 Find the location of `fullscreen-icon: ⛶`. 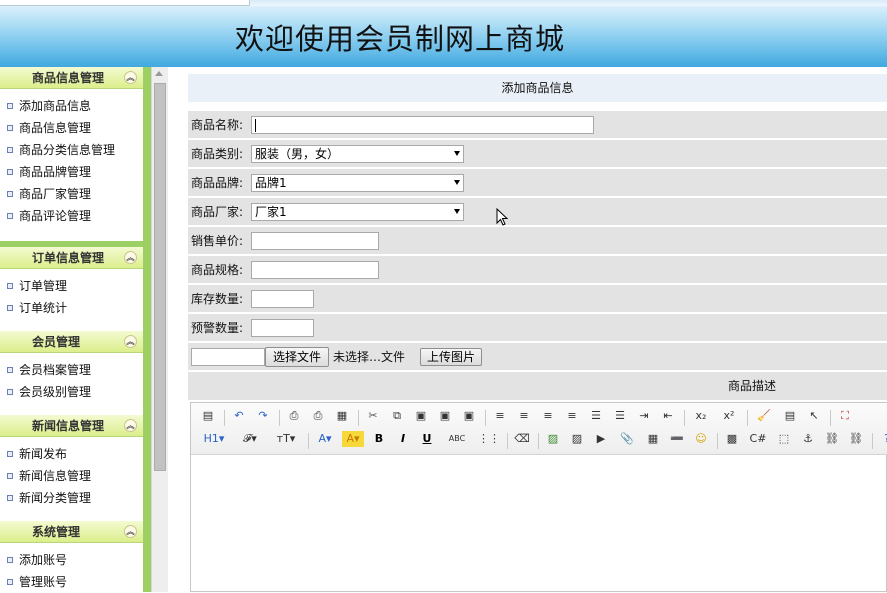

fullscreen-icon: ⛶ is located at coordinates (845, 416).